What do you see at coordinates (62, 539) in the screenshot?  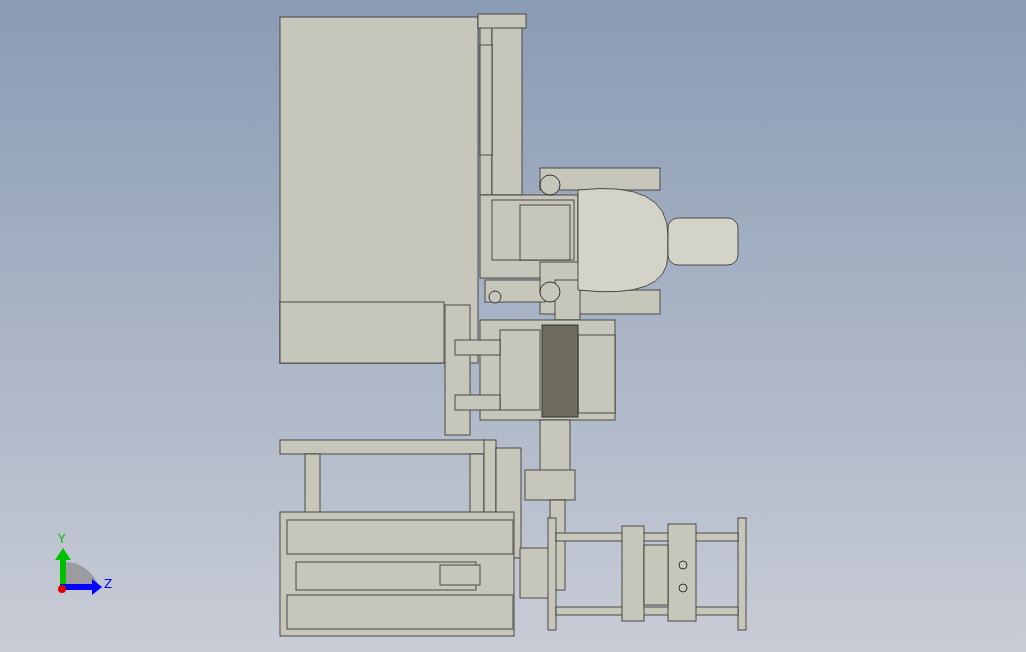 I see `axis-label: Y` at bounding box center [62, 539].